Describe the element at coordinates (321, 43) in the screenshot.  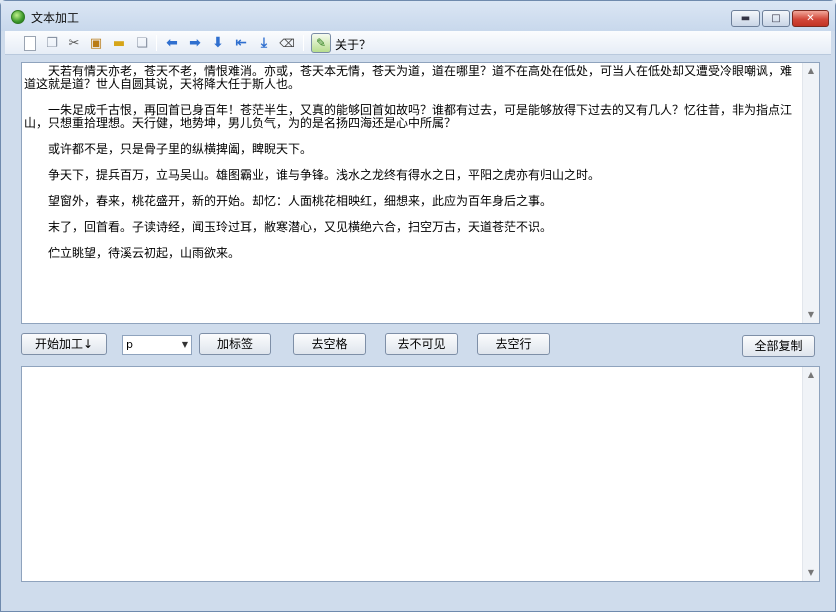
I see `about-icon: ✎` at that location.